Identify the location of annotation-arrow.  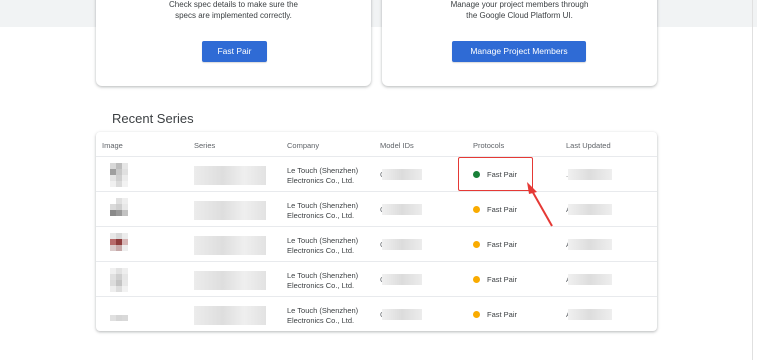
(540, 204).